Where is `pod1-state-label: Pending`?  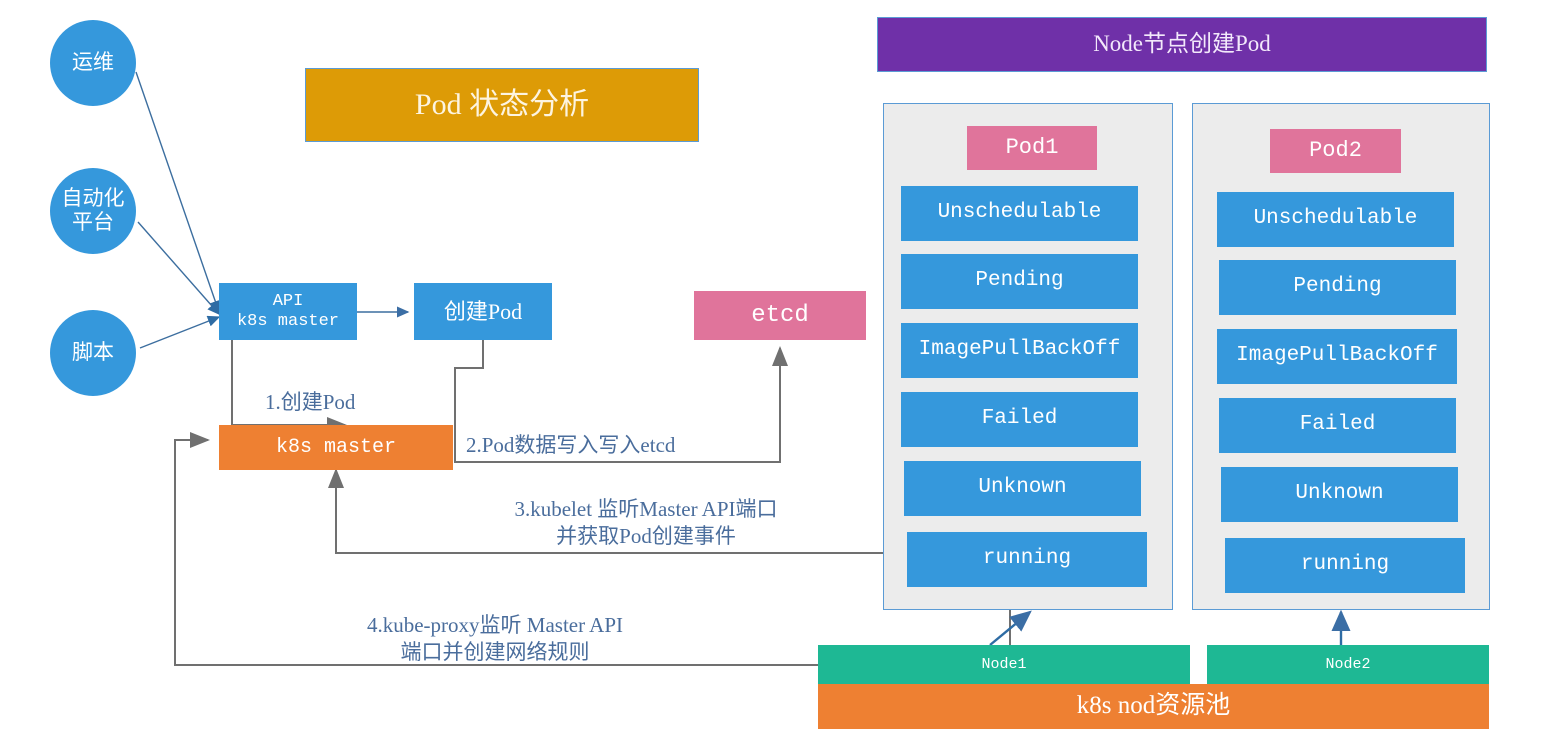 pod1-state-label: Pending is located at coordinates (1019, 281).